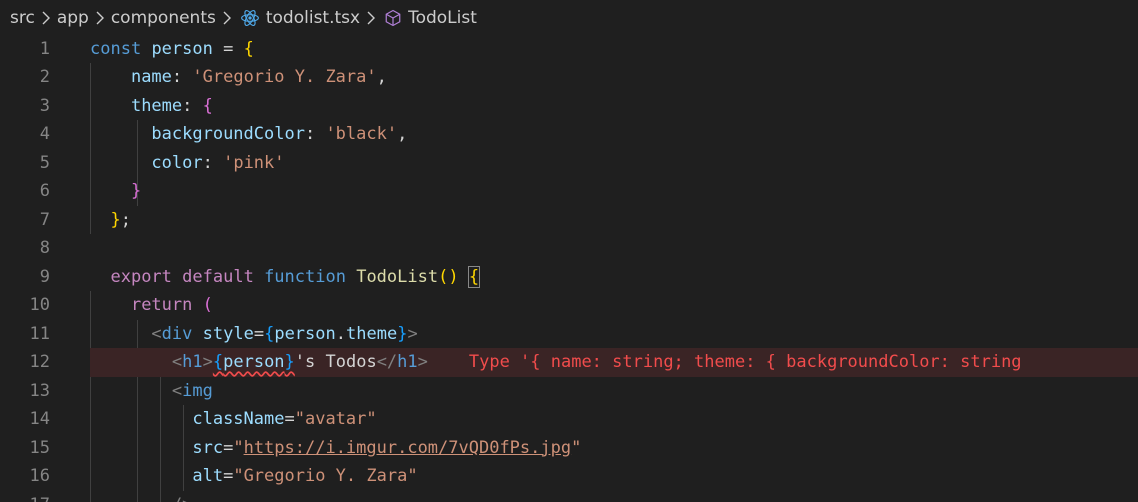 Image resolution: width=1138 pixels, height=502 pixels. Describe the element at coordinates (569, 18) in the screenshot. I see `breadcrumb: src app components todolist.tsx TodoList` at that location.